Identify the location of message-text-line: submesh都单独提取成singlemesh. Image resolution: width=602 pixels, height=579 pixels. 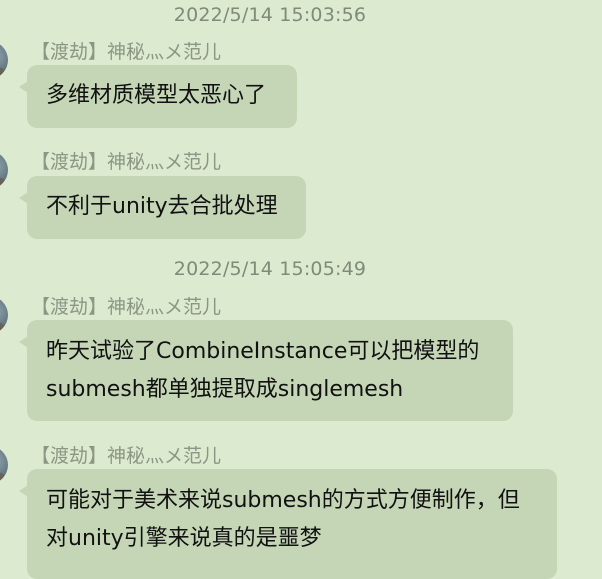
(225, 389).